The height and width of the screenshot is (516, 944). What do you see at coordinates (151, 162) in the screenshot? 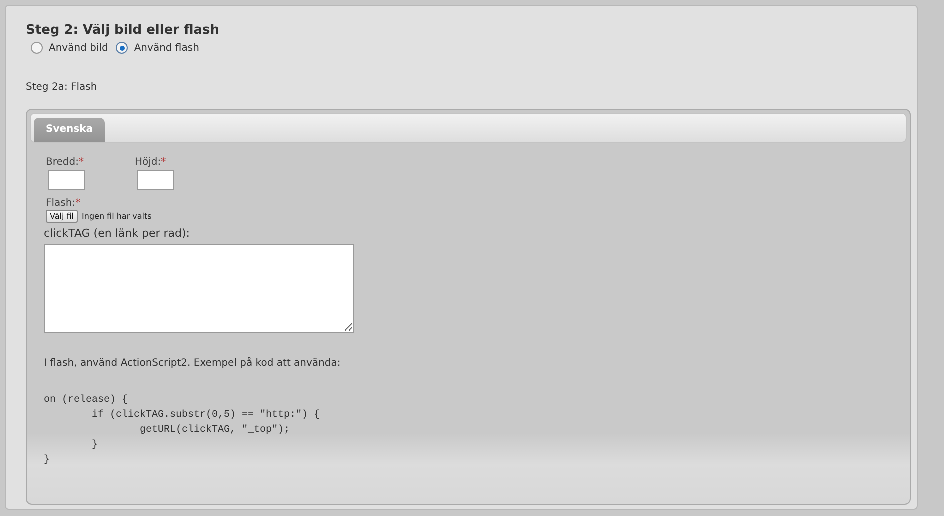
I see `field-label: Höjd:*` at bounding box center [151, 162].